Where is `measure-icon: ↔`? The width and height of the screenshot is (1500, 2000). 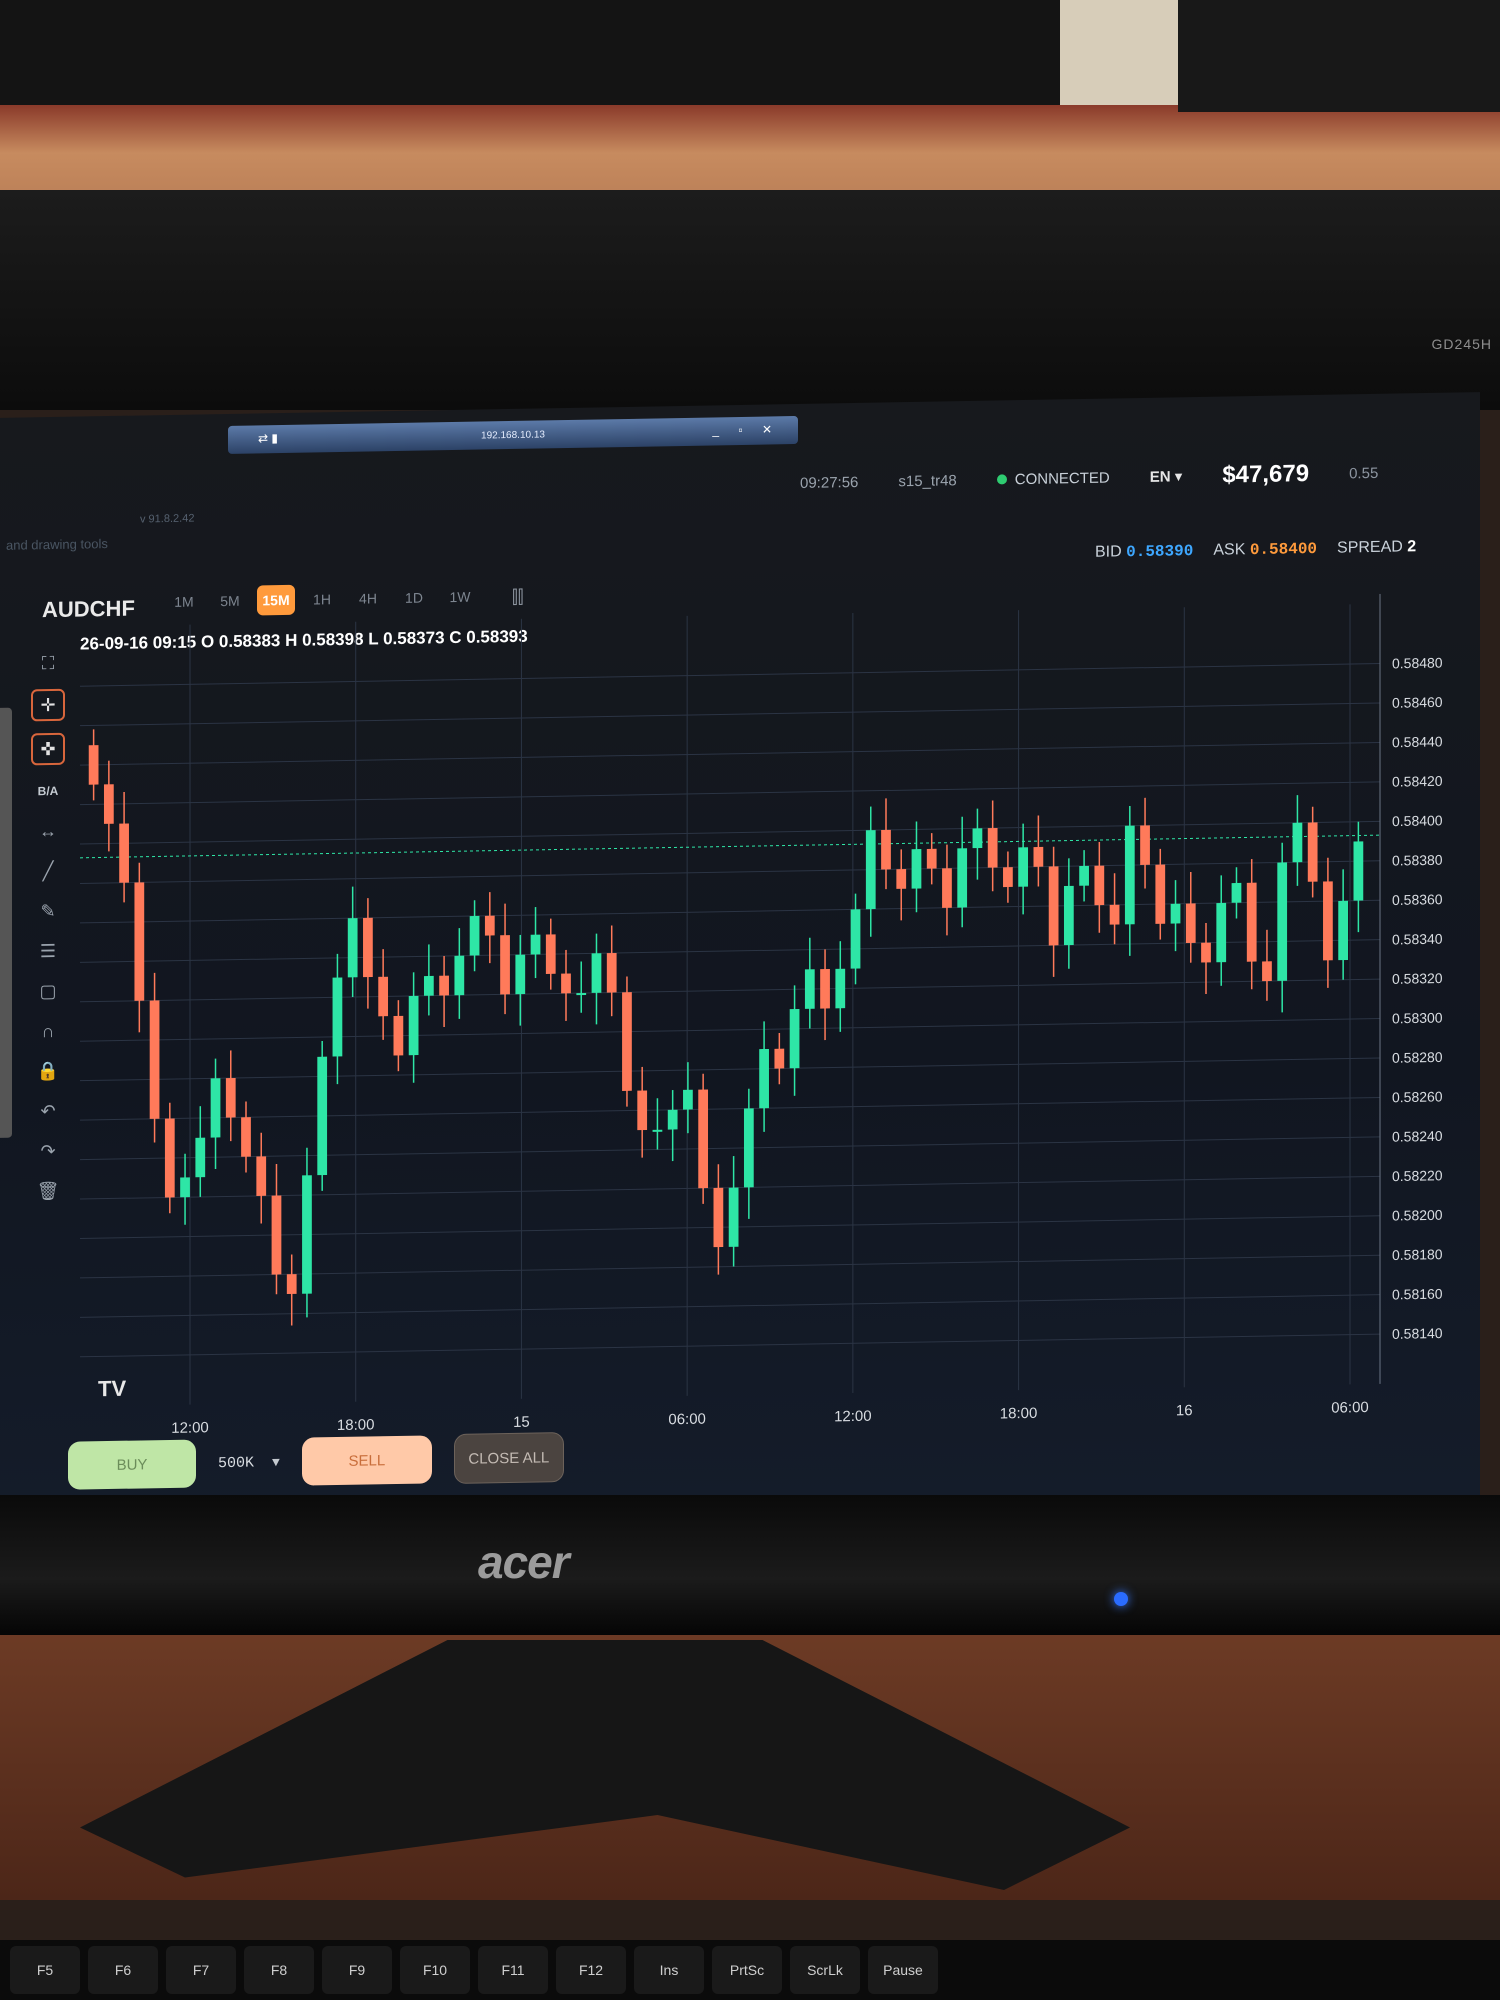 measure-icon: ↔ is located at coordinates (48, 831).